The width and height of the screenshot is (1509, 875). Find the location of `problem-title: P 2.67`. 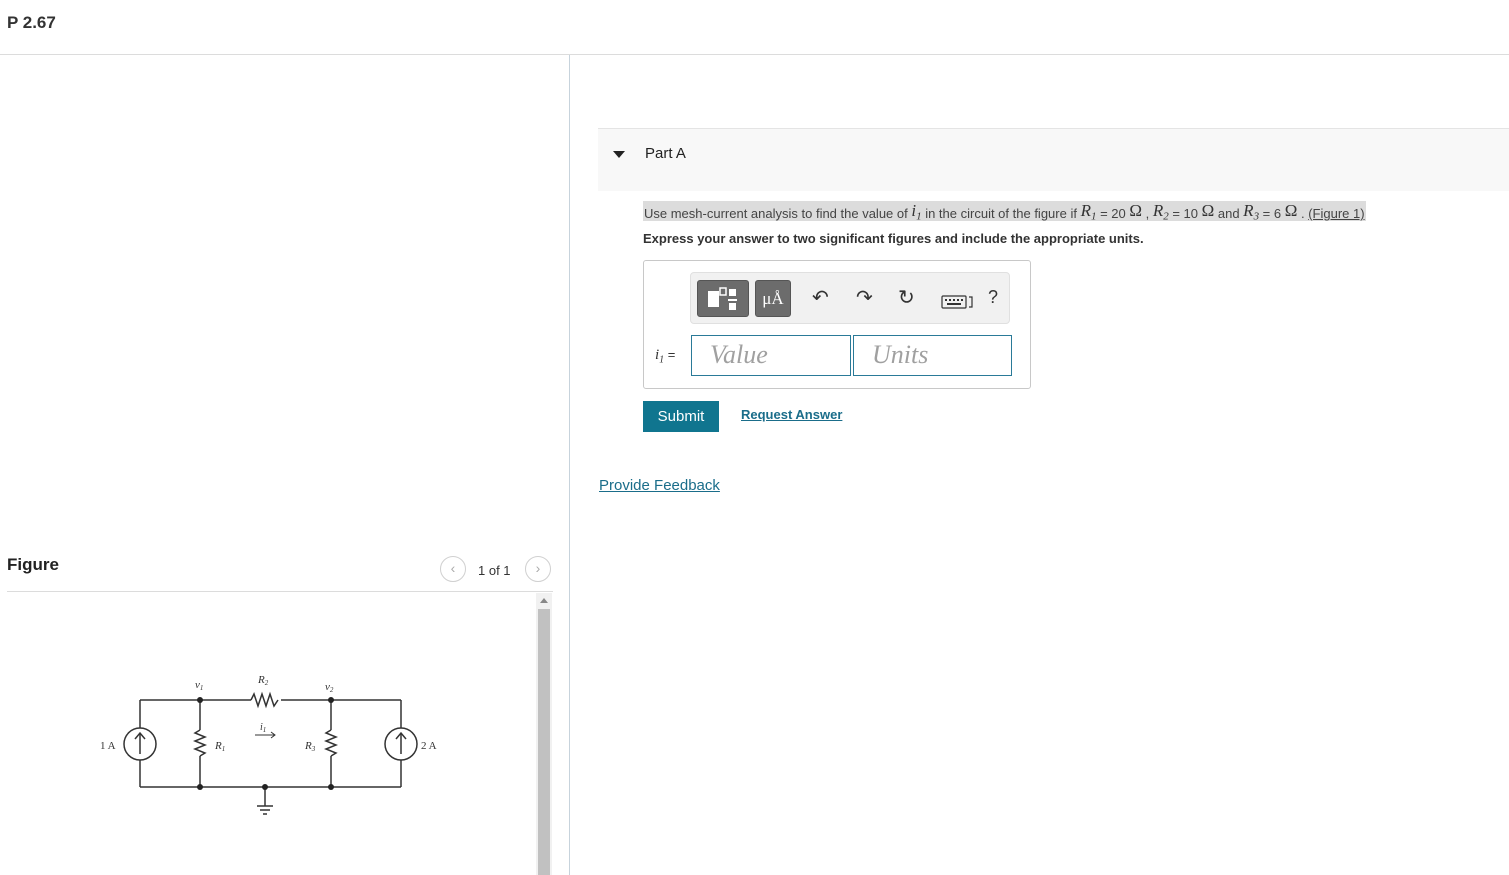

problem-title: P 2.67 is located at coordinates (31, 22).